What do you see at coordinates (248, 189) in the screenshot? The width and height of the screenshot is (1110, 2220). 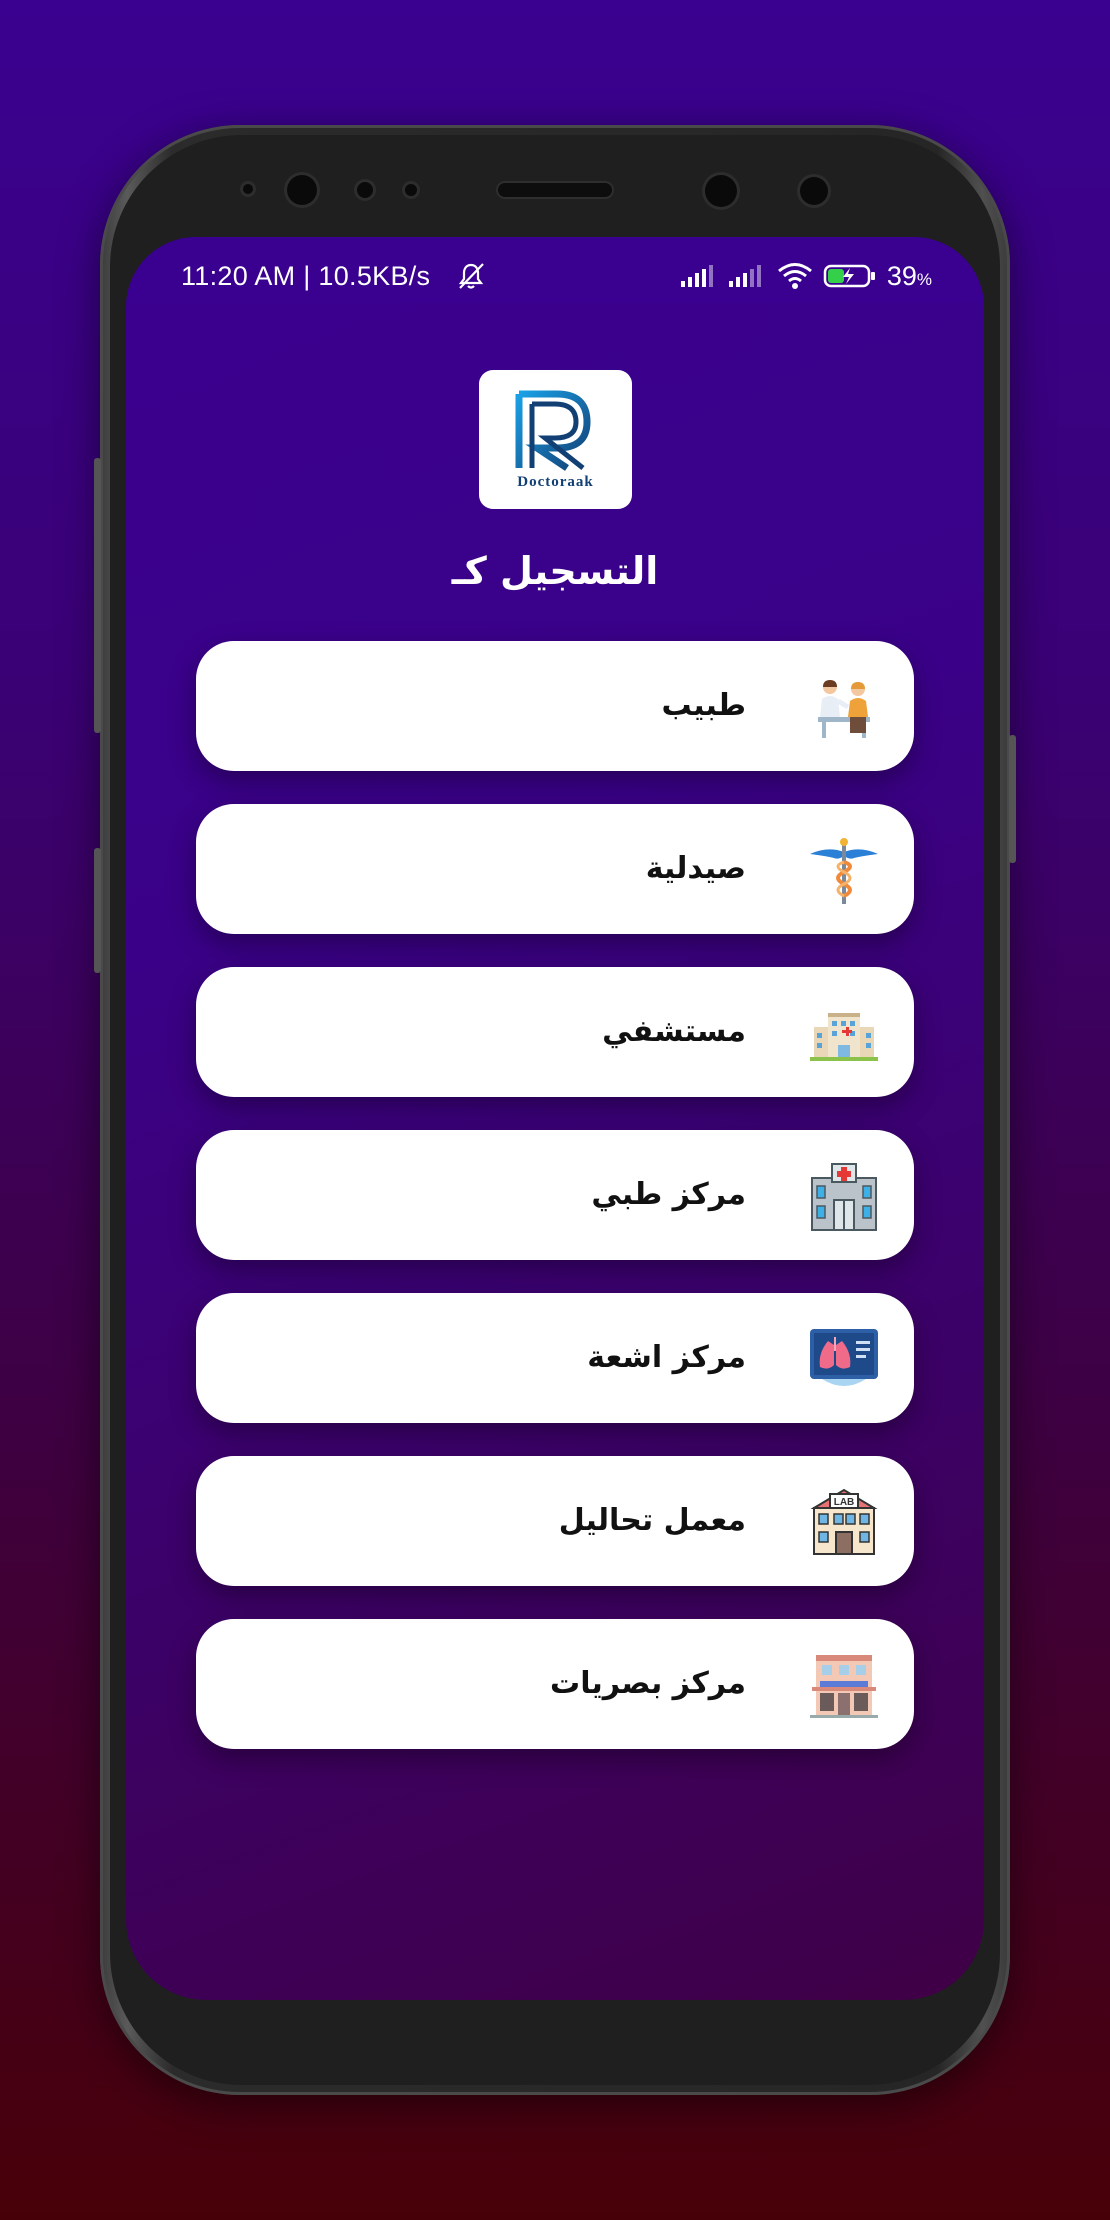 I see `sensor-dot` at bounding box center [248, 189].